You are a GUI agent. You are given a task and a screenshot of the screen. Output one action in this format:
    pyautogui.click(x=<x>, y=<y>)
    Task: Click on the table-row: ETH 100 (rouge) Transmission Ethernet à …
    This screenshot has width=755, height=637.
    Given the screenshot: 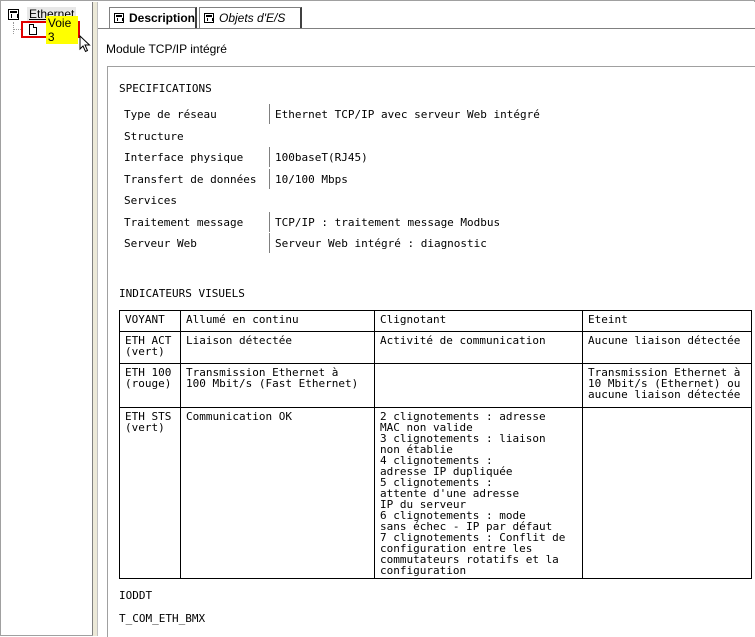 What is the action you would take?
    pyautogui.click(x=435, y=385)
    